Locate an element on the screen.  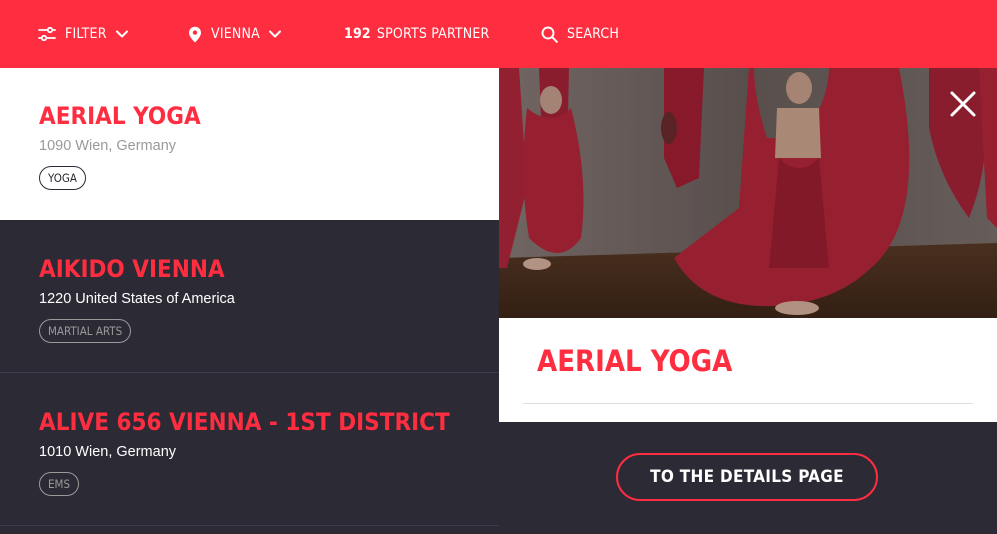
partner-count-number: 192 is located at coordinates (357, 34).